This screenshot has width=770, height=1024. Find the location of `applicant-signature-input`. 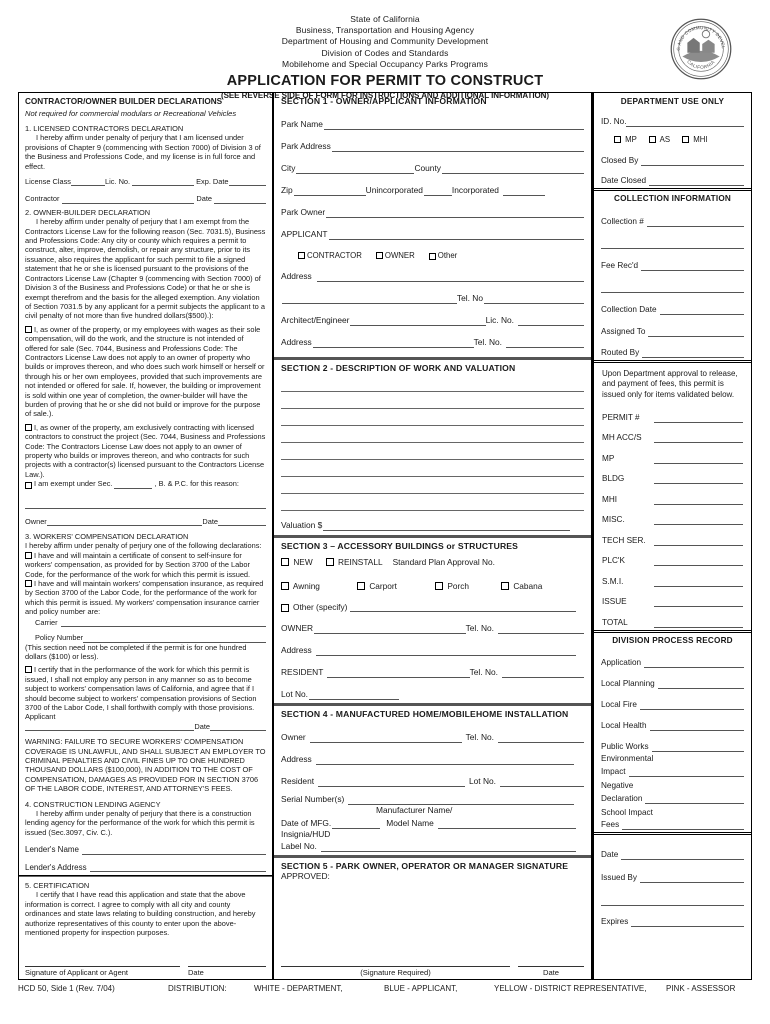

applicant-signature-input is located at coordinates (102, 961).